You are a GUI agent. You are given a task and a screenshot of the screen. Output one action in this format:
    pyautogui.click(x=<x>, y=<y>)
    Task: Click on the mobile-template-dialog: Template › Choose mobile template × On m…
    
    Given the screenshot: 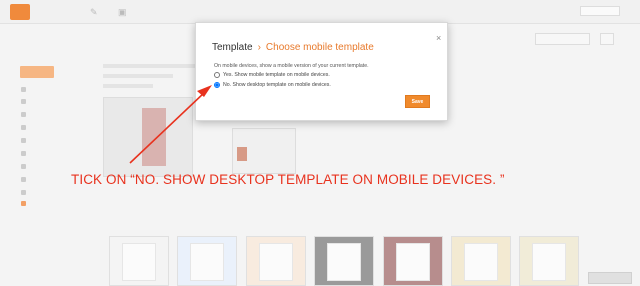 What is the action you would take?
    pyautogui.click(x=321, y=71)
    